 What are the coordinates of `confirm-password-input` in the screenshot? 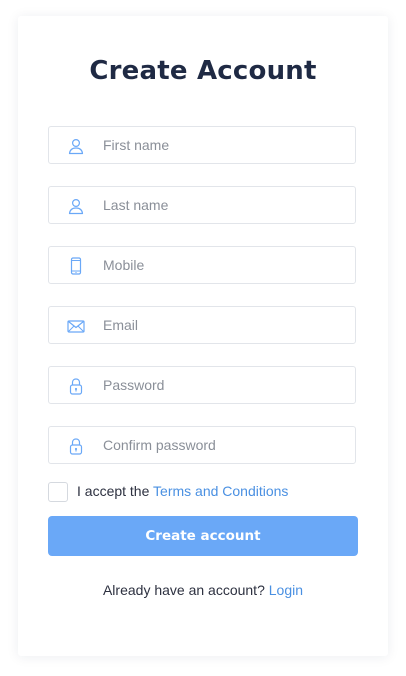 It's located at (223, 445).